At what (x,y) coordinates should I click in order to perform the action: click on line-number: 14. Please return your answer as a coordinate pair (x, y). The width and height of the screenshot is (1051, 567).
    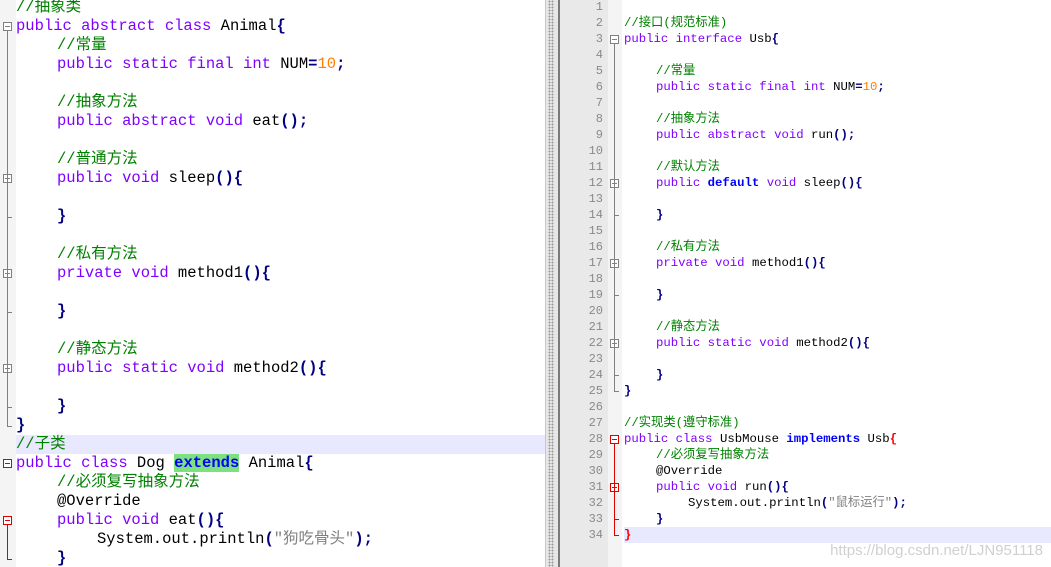
    Looking at the image, I should click on (595, 215).